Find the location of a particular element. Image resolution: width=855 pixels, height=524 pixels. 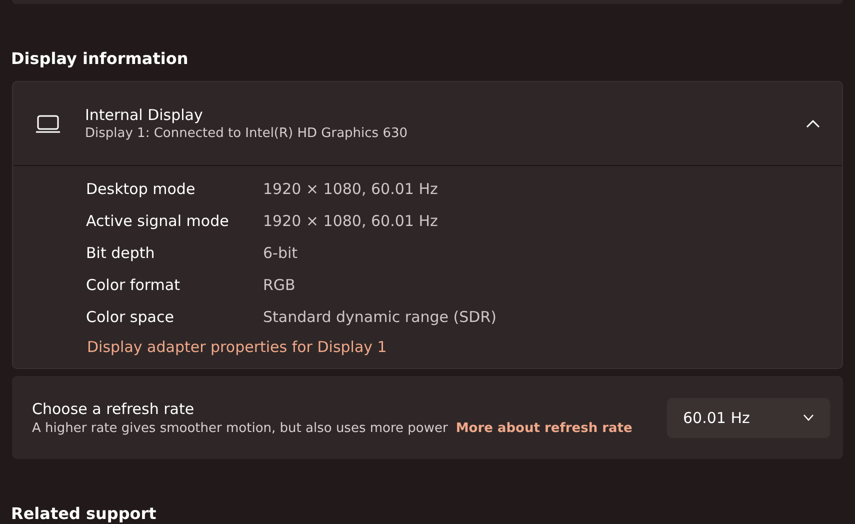

refresh-rate-dropdown: 60.01 Hz is located at coordinates (748, 418).